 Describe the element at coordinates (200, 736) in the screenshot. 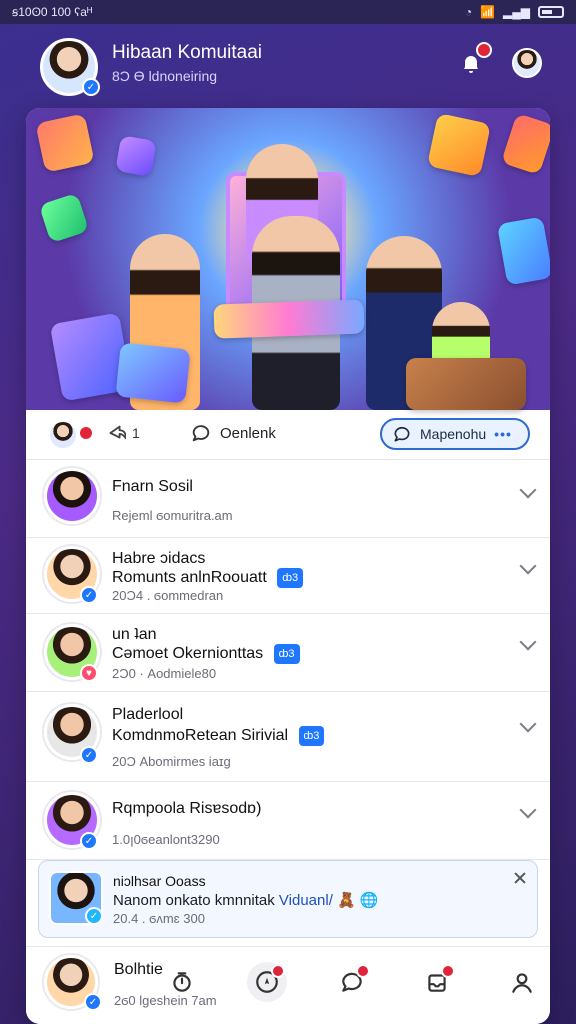

I see `group-name-text: KomdnmoRetean Sirivial` at that location.